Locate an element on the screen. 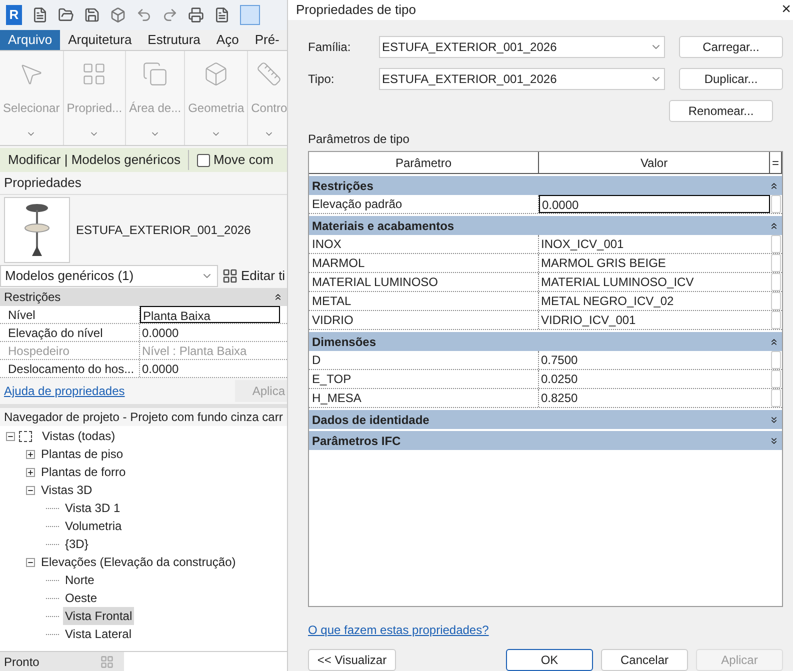  tree-item: Volumetria is located at coordinates (93, 526).